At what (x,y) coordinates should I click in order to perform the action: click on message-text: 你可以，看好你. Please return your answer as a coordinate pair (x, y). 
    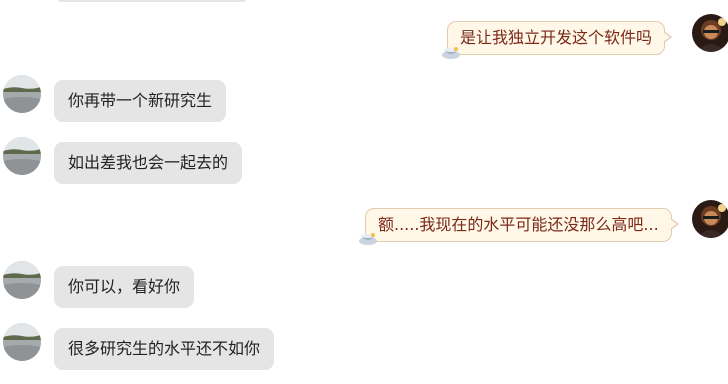
    Looking at the image, I should click on (124, 286).